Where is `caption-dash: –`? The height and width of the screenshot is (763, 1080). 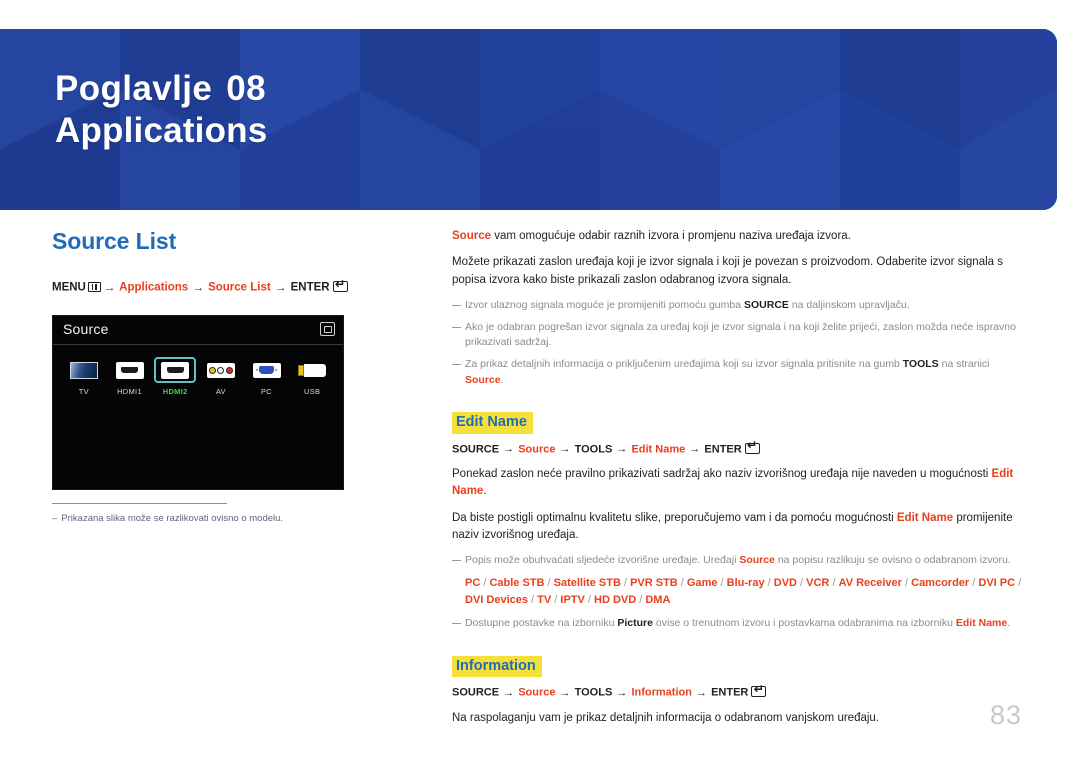 caption-dash: – is located at coordinates (55, 518).